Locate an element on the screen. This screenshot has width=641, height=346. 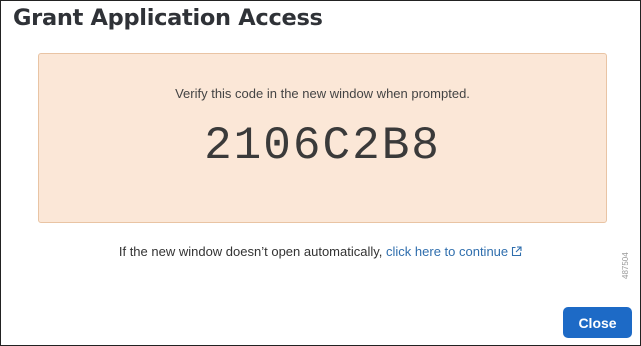
figure-id-watermark: 487504 is located at coordinates (625, 265).